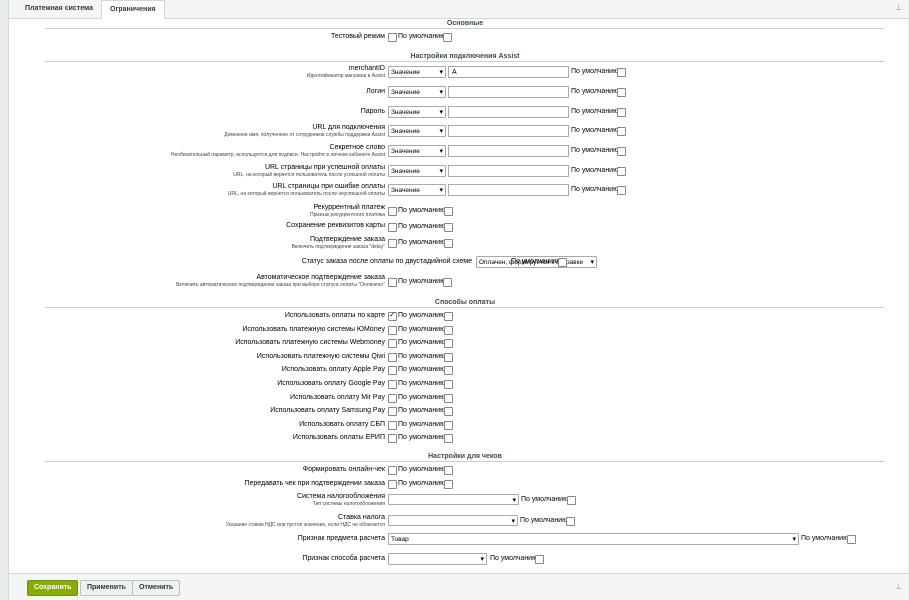 This screenshot has height=600, width=909. I want to click on tab-restrictions: Ограничения, so click(133, 9).